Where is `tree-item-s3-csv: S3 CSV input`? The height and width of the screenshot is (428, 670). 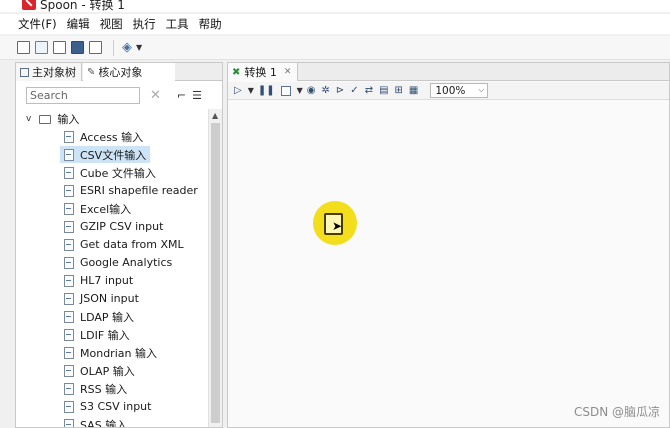
tree-item-s3-csv: S3 CSV input is located at coordinates (107, 406).